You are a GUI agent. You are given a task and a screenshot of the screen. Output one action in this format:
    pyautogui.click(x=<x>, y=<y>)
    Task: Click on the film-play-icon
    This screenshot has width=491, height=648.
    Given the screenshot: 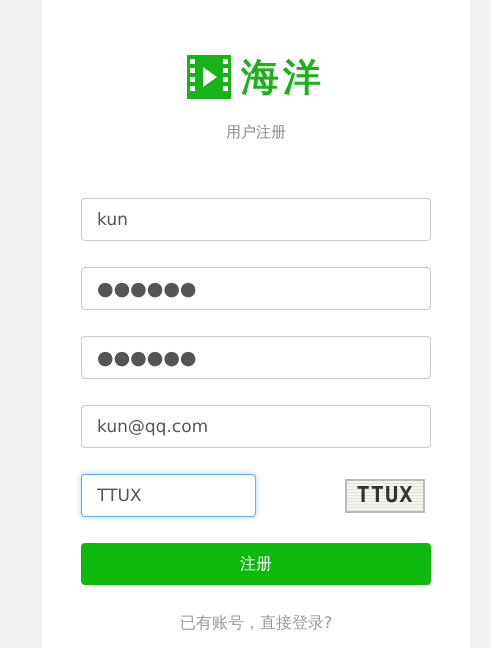 What is the action you would take?
    pyautogui.click(x=209, y=77)
    